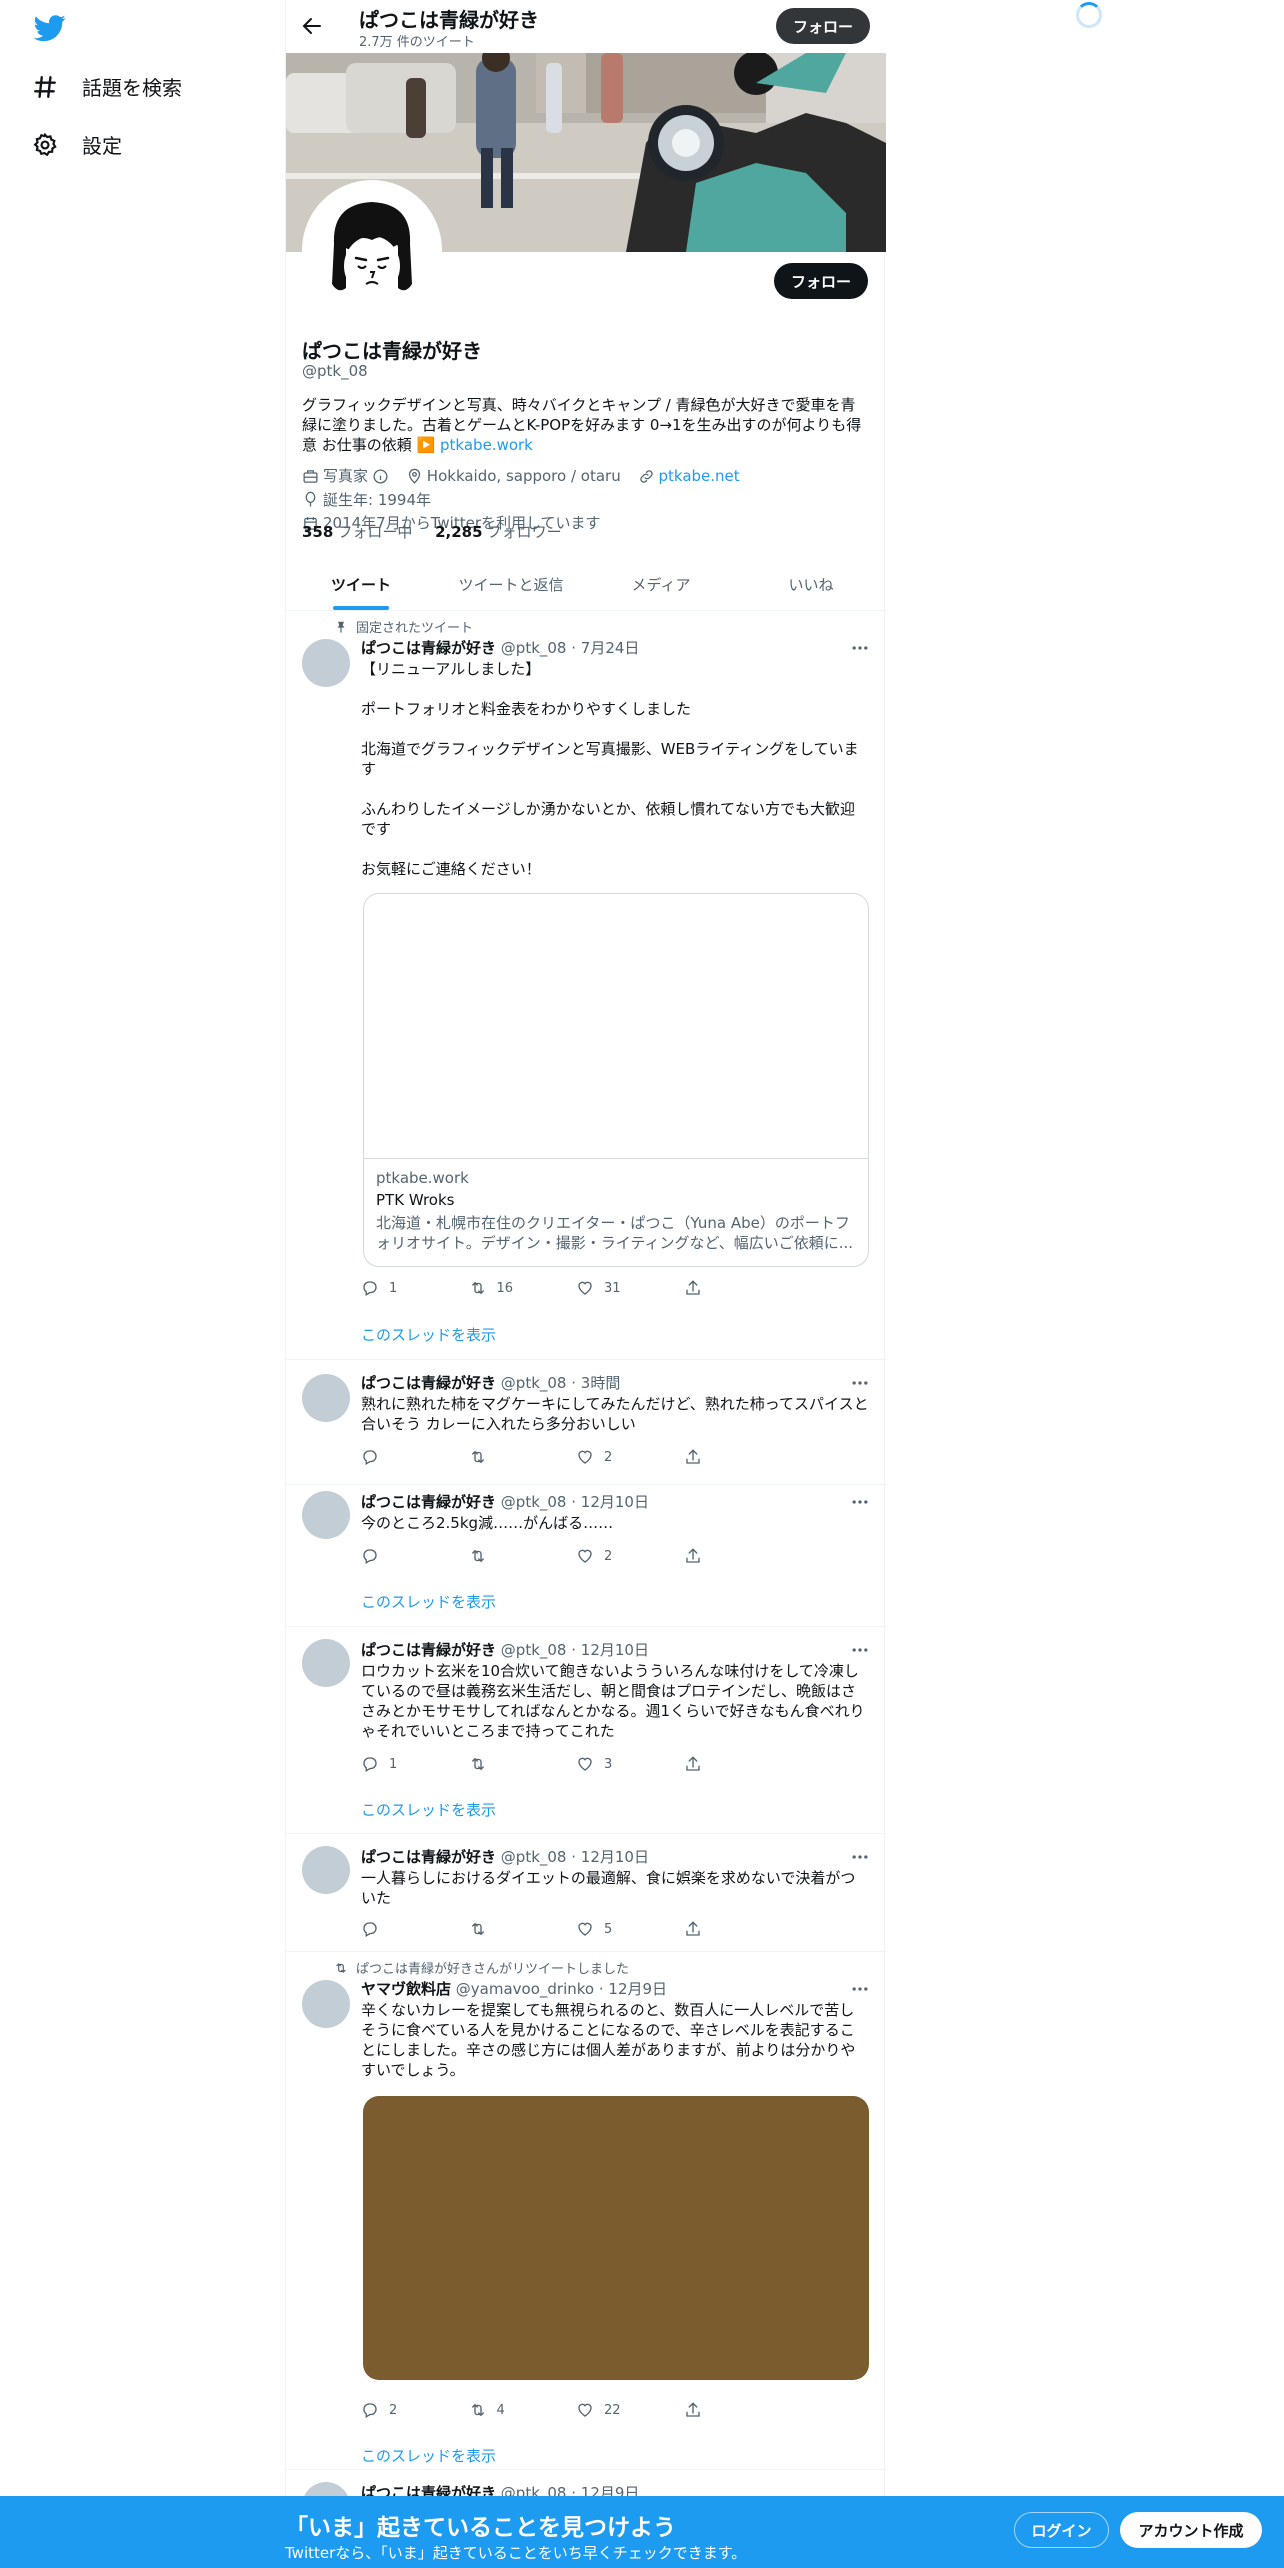 This screenshot has height=2568, width=1284. I want to click on header-title: ぱつこは青緑が好き, so click(449, 20).